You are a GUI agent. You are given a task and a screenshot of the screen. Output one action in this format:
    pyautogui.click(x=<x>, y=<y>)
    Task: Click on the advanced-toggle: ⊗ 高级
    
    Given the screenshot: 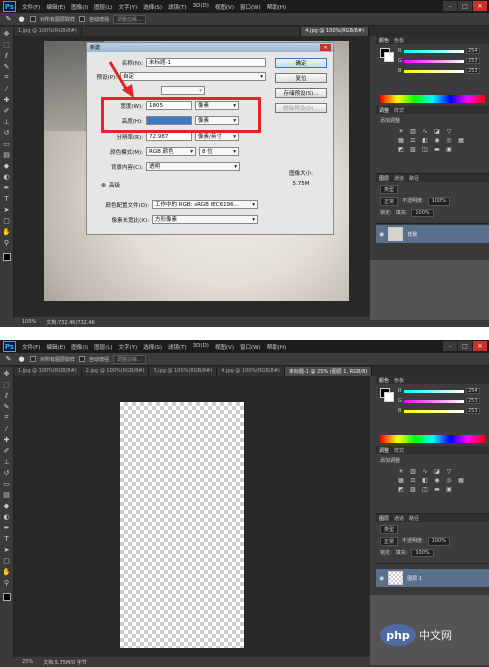 What is the action you would take?
    pyautogui.click(x=110, y=185)
    